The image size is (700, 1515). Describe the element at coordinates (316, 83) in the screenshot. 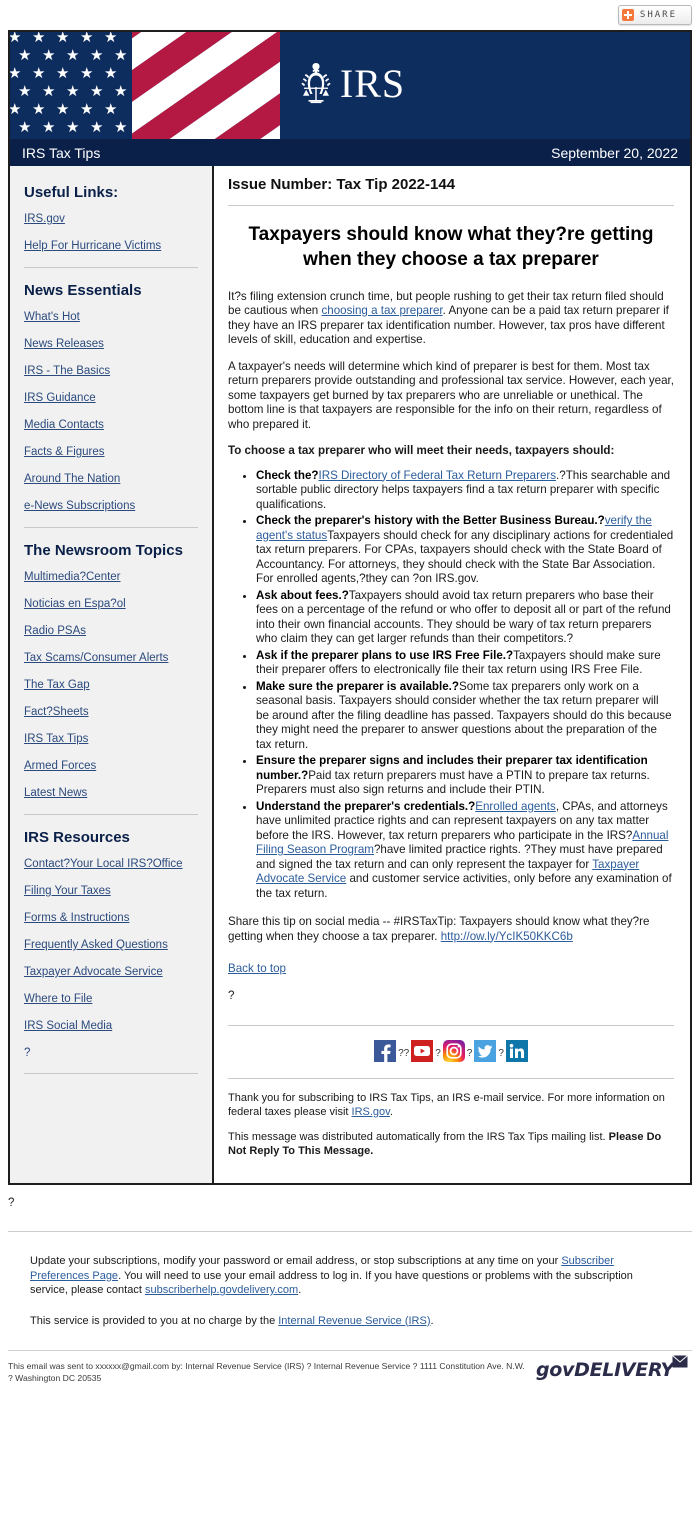

I see `irs-eagle-scales-seal-icon` at that location.